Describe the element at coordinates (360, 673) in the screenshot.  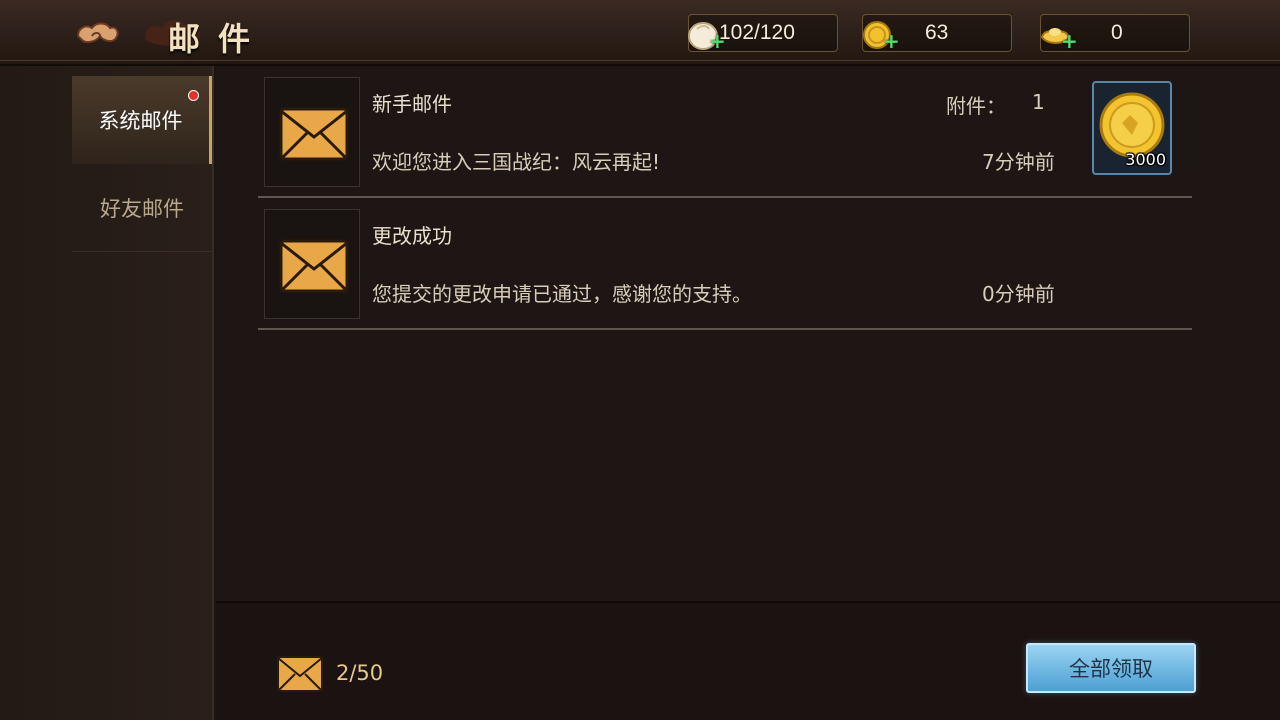
I see `mail-count: 2/50` at that location.